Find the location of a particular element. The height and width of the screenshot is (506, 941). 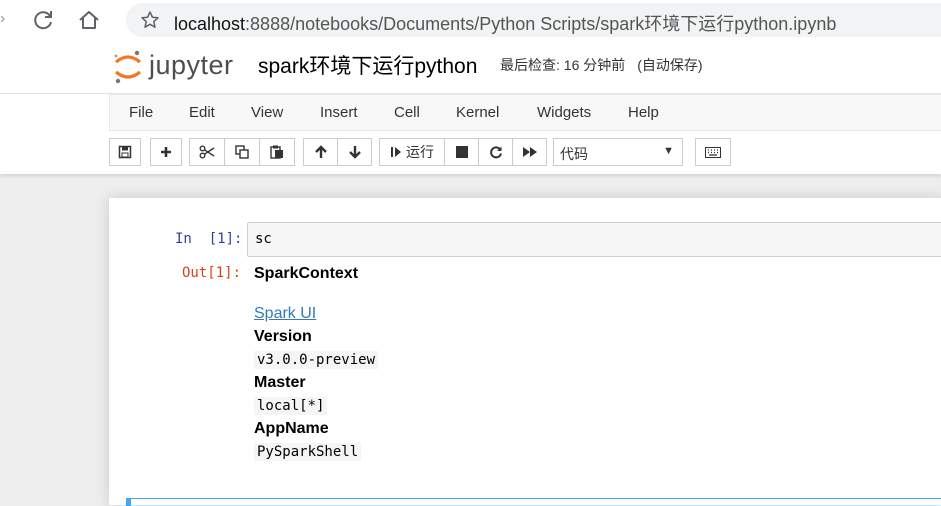

cell-type-value: 代码 is located at coordinates (574, 154).